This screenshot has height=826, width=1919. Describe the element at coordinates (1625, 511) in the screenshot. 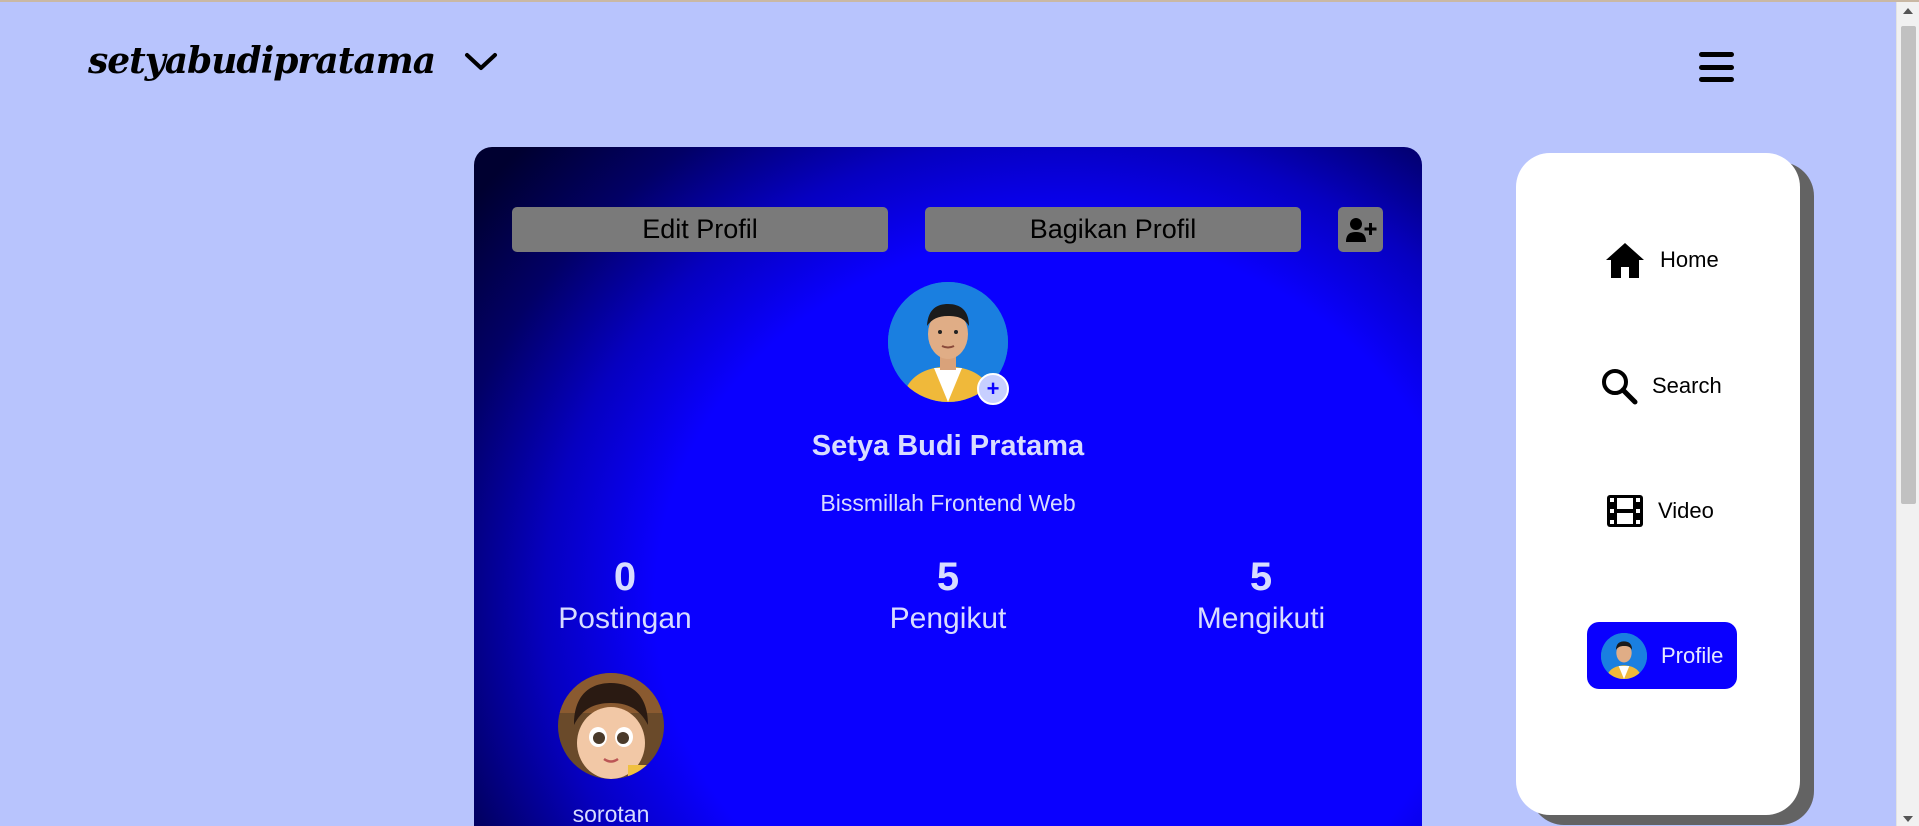

I see `film-icon` at that location.